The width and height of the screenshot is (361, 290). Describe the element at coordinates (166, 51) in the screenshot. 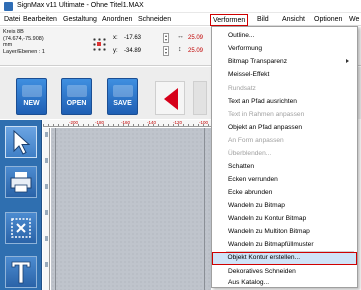

I see `y-stepper` at that location.